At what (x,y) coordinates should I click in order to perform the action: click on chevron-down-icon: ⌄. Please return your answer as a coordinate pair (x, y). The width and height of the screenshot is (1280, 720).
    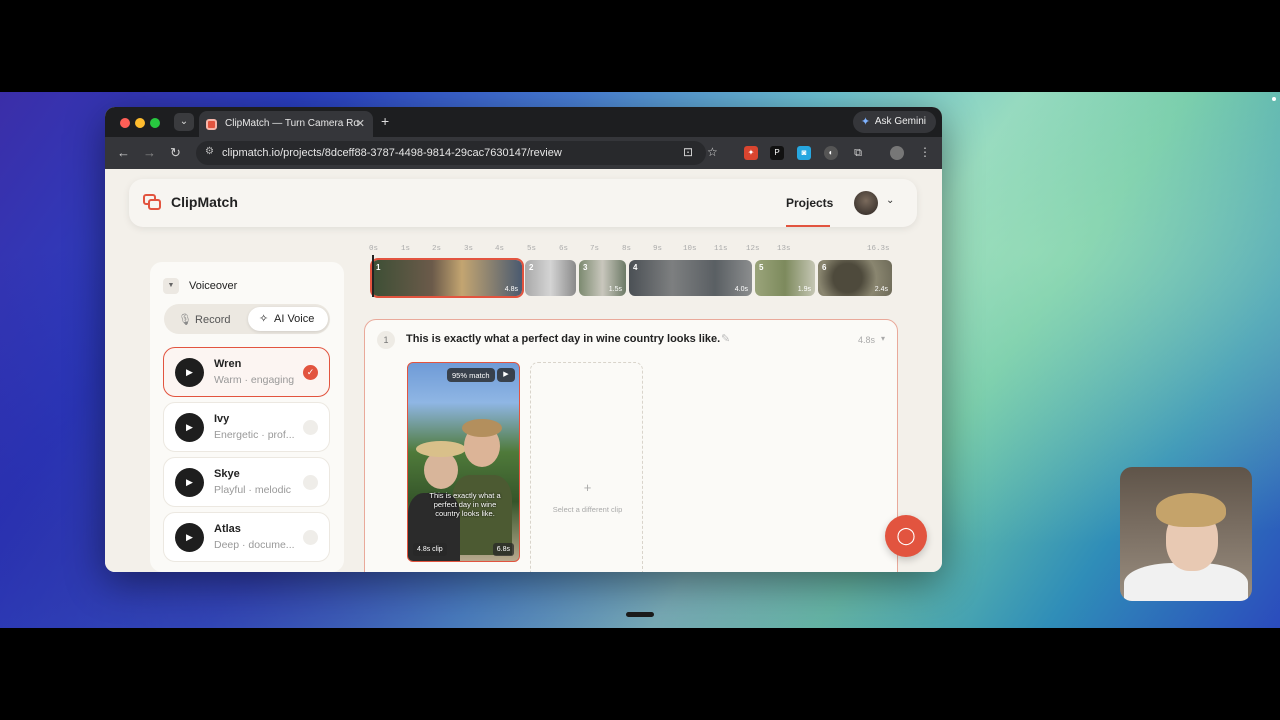
    Looking at the image, I should click on (890, 200).